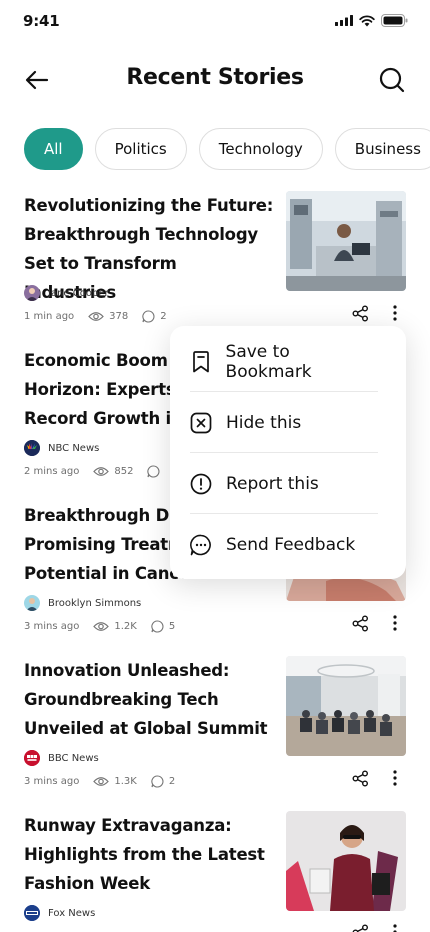  I want to click on author-name: Fox News, so click(71, 913).